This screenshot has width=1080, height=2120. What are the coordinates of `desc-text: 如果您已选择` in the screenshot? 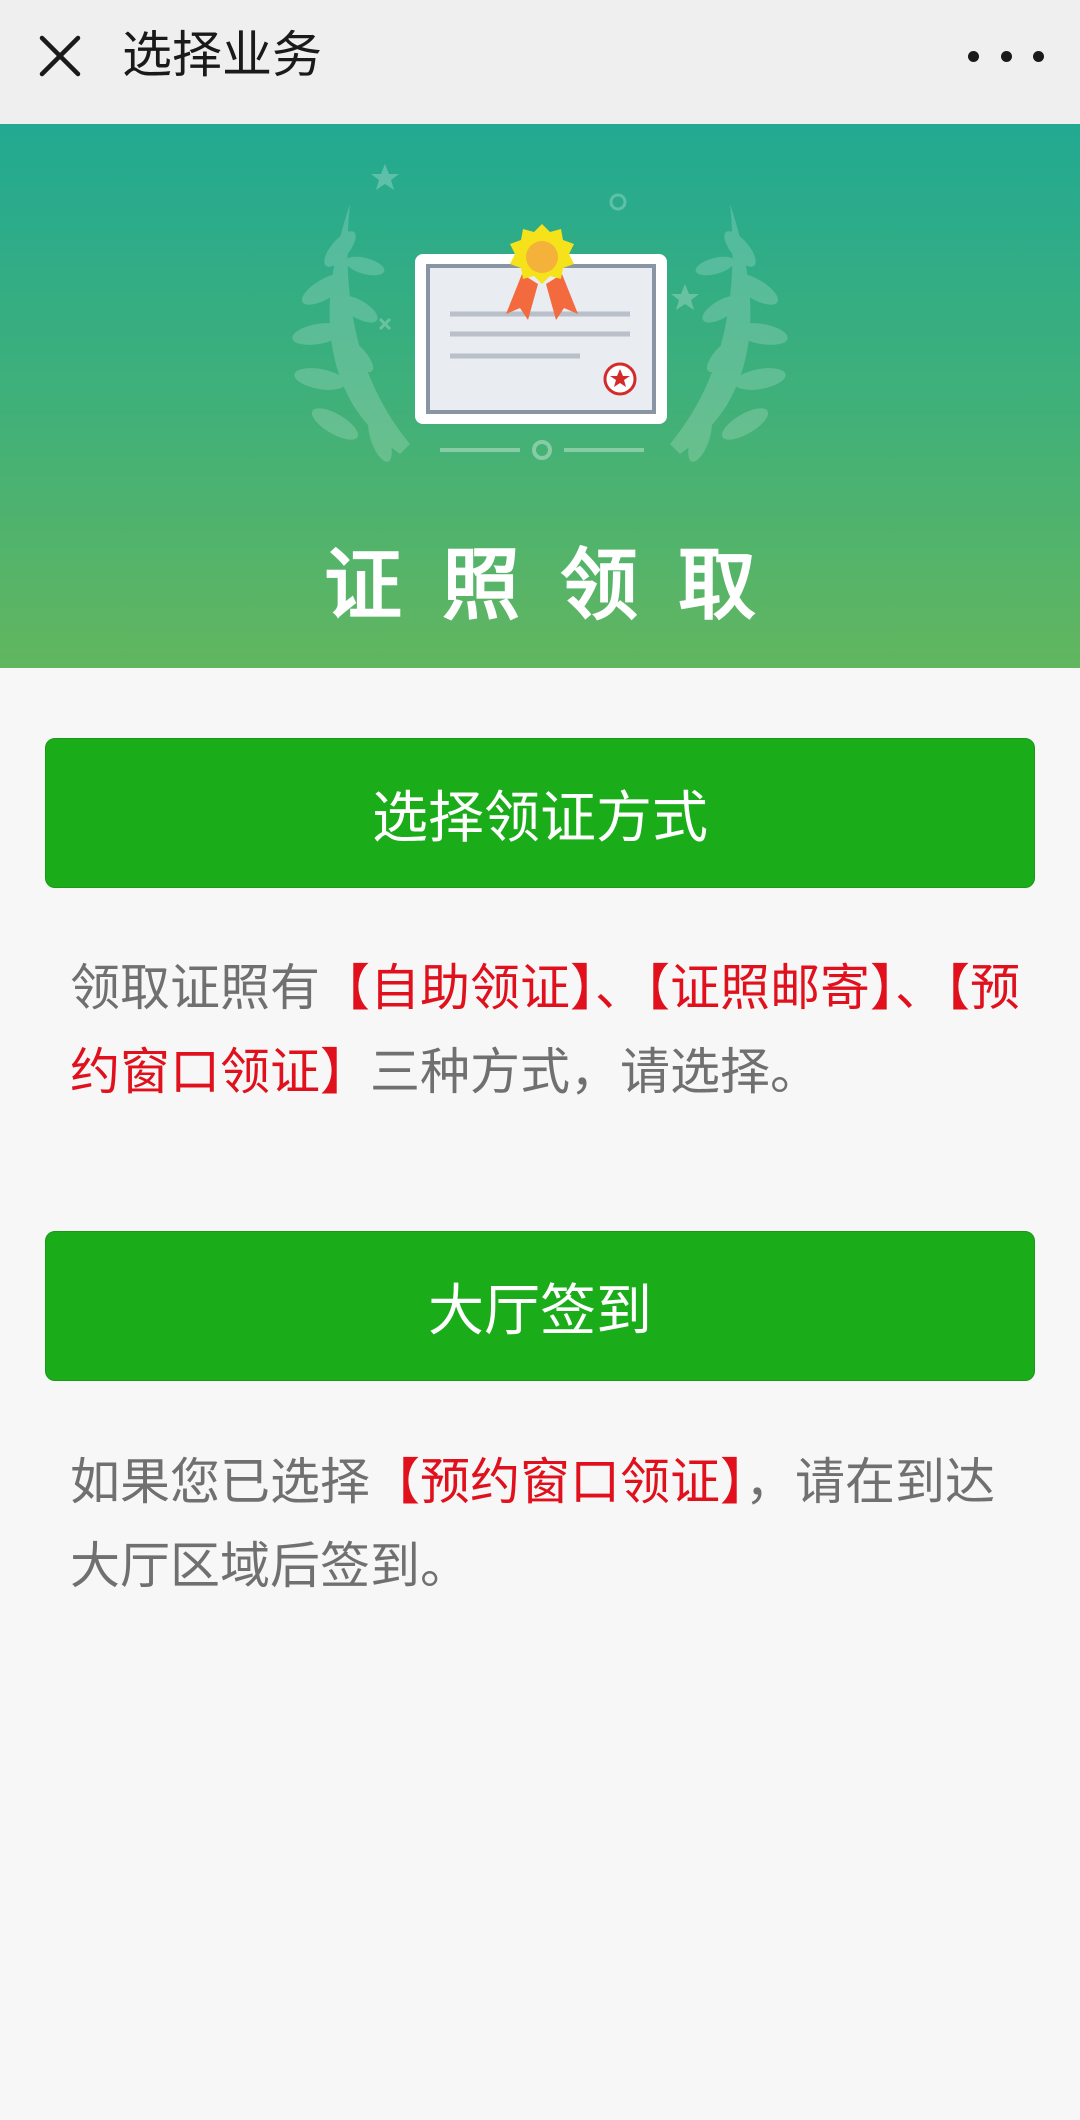 It's located at (220, 1482).